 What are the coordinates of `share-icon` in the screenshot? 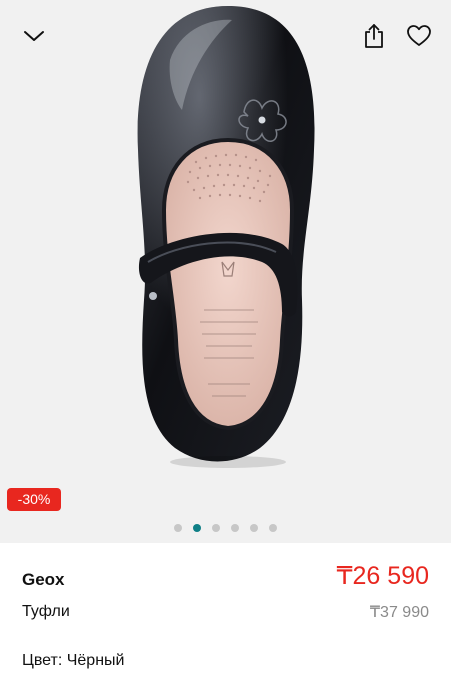 It's located at (374, 36).